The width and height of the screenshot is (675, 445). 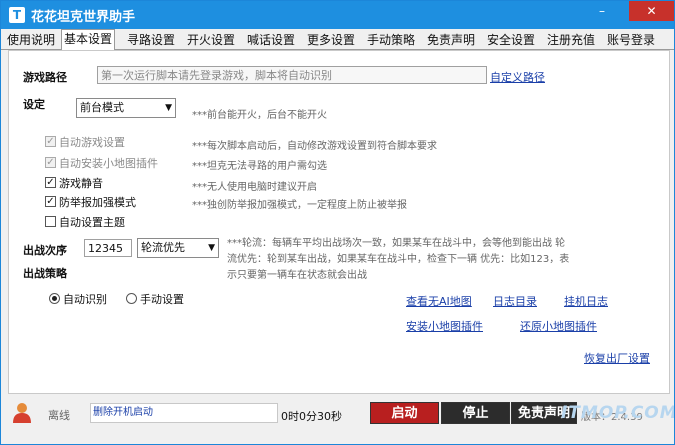 What do you see at coordinates (259, 115) in the screenshot?
I see `mode-hint: ***前台能开火，后台不能开火` at bounding box center [259, 115].